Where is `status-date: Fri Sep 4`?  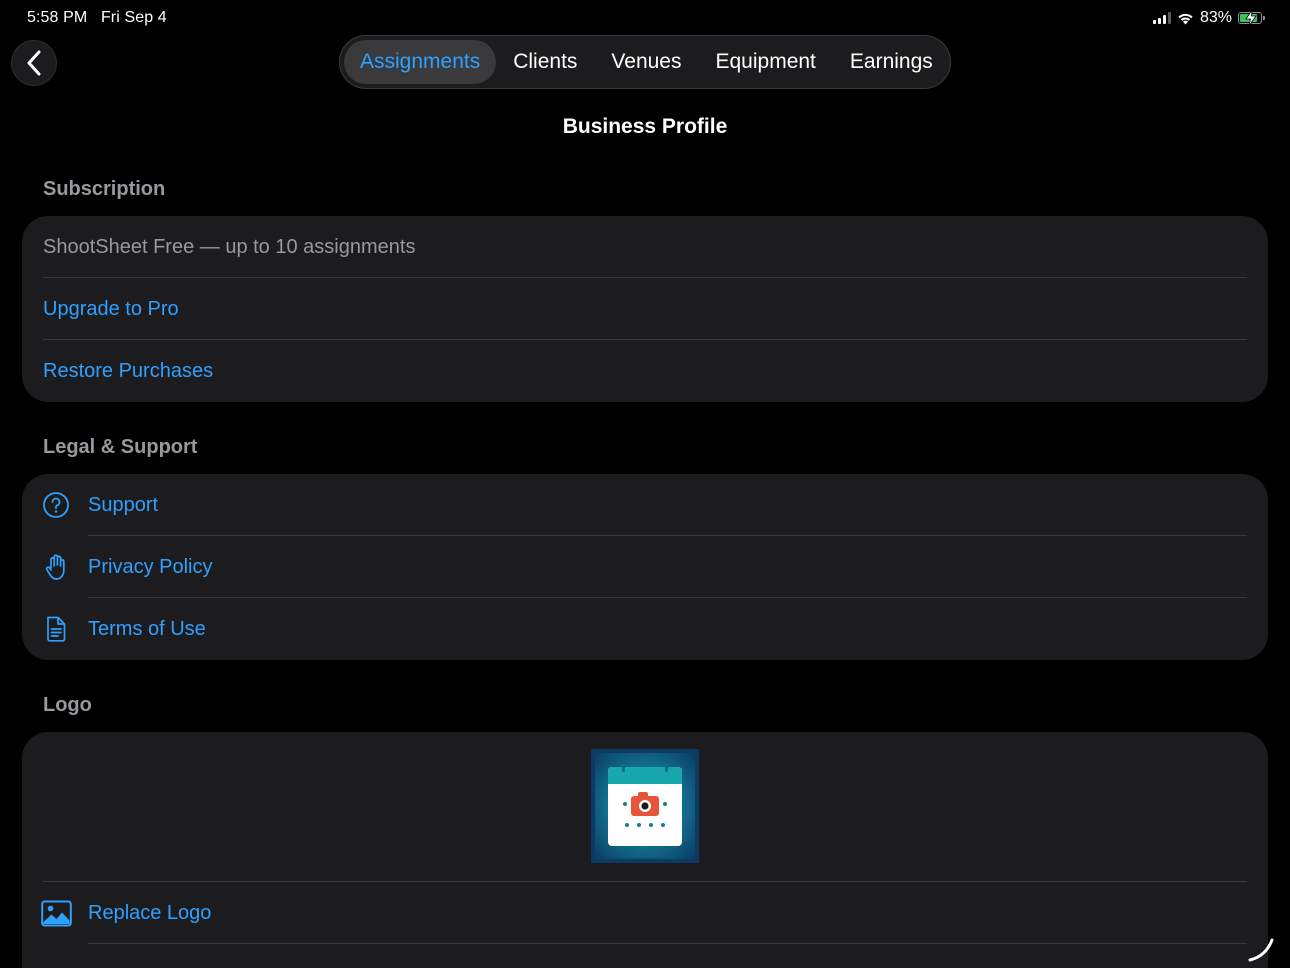 status-date: Fri Sep 4 is located at coordinates (133, 17).